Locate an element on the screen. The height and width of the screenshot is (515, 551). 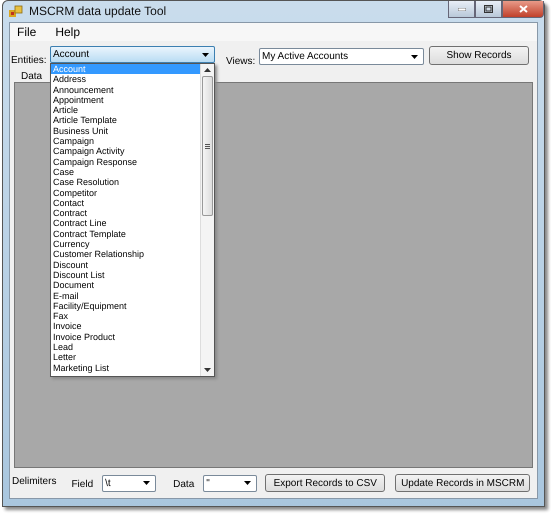
dropdown-option: Invoice Product is located at coordinates (125, 337).